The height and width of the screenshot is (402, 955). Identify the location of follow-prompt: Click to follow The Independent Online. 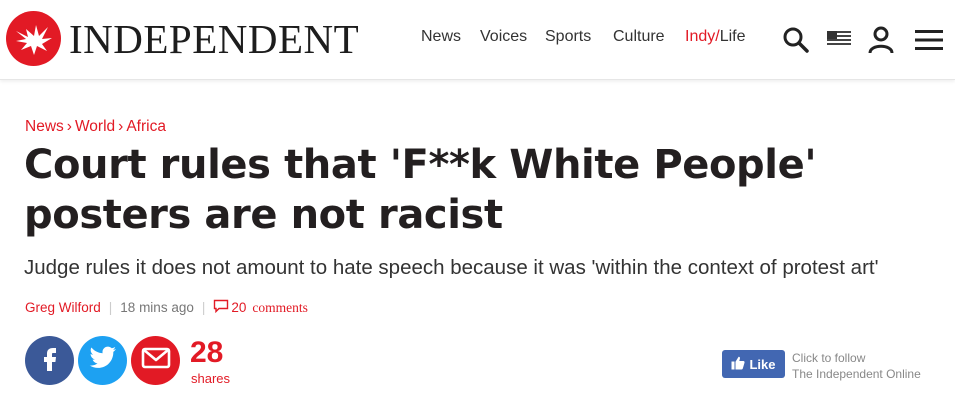
(856, 366).